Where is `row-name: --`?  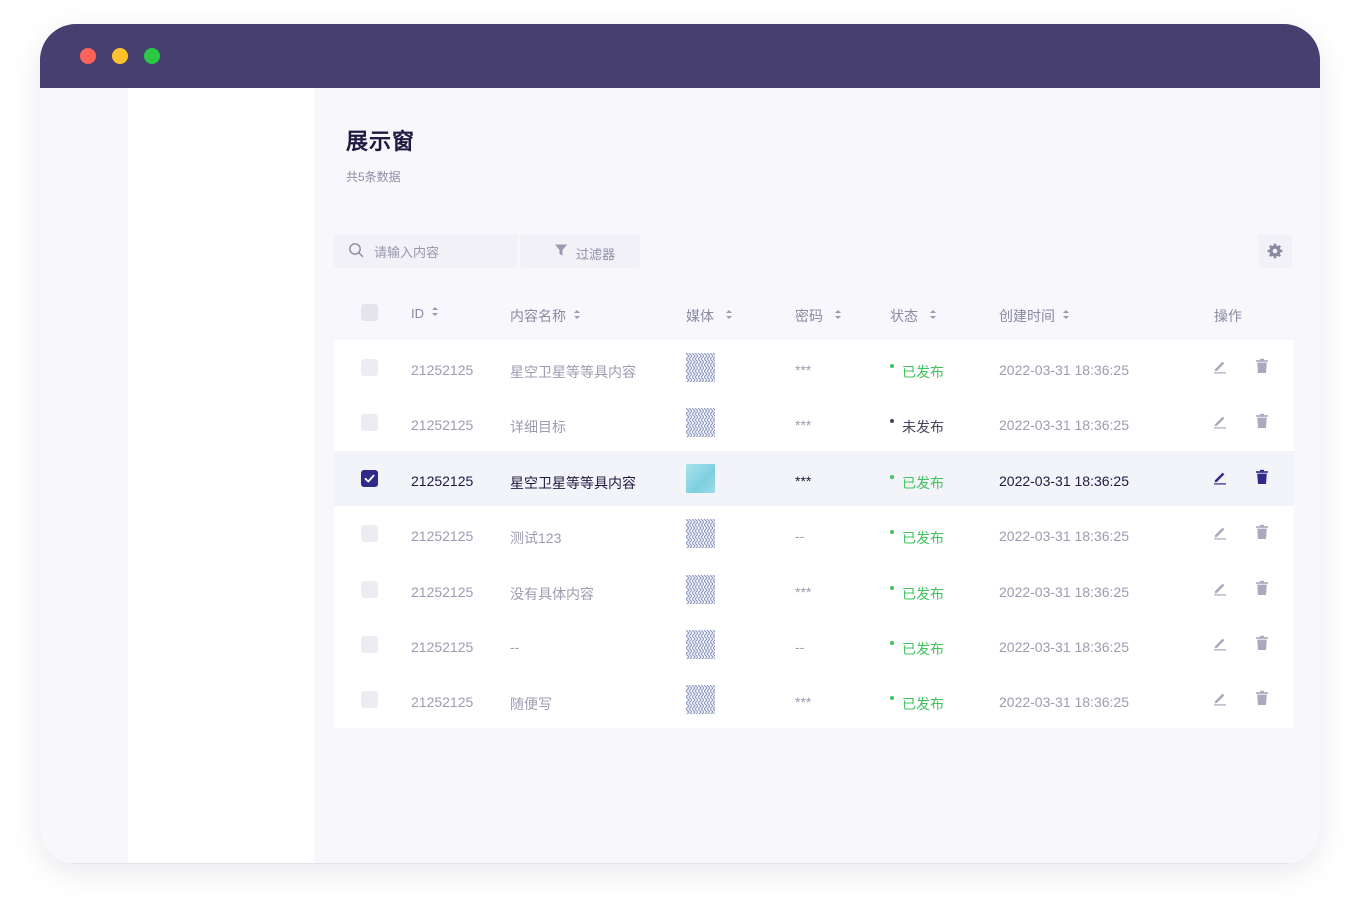
row-name: -- is located at coordinates (515, 646).